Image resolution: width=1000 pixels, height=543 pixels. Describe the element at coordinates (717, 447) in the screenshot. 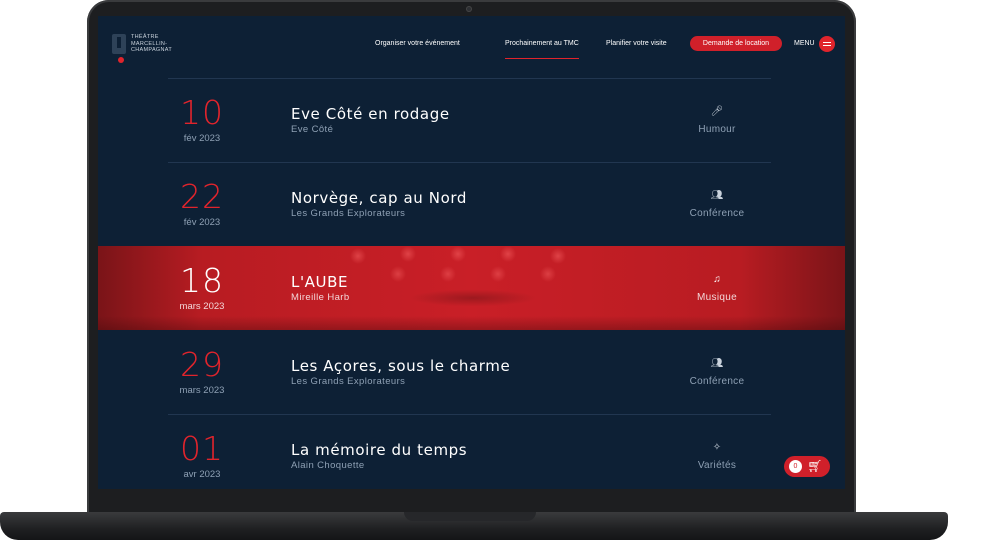

I see `stars-icon: ✧` at that location.